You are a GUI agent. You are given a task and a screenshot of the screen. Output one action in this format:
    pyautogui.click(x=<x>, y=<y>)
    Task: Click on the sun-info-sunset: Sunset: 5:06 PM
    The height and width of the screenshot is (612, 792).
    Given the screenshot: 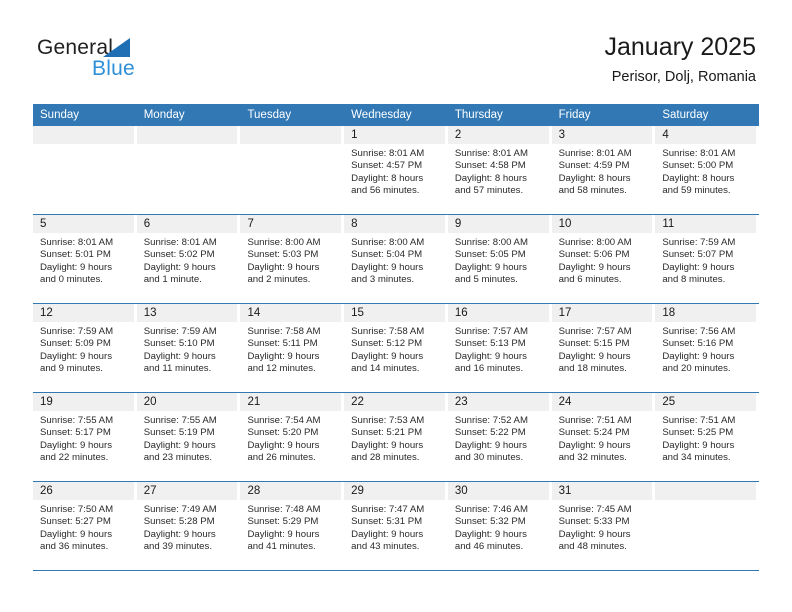 What is the action you would take?
    pyautogui.click(x=594, y=255)
    